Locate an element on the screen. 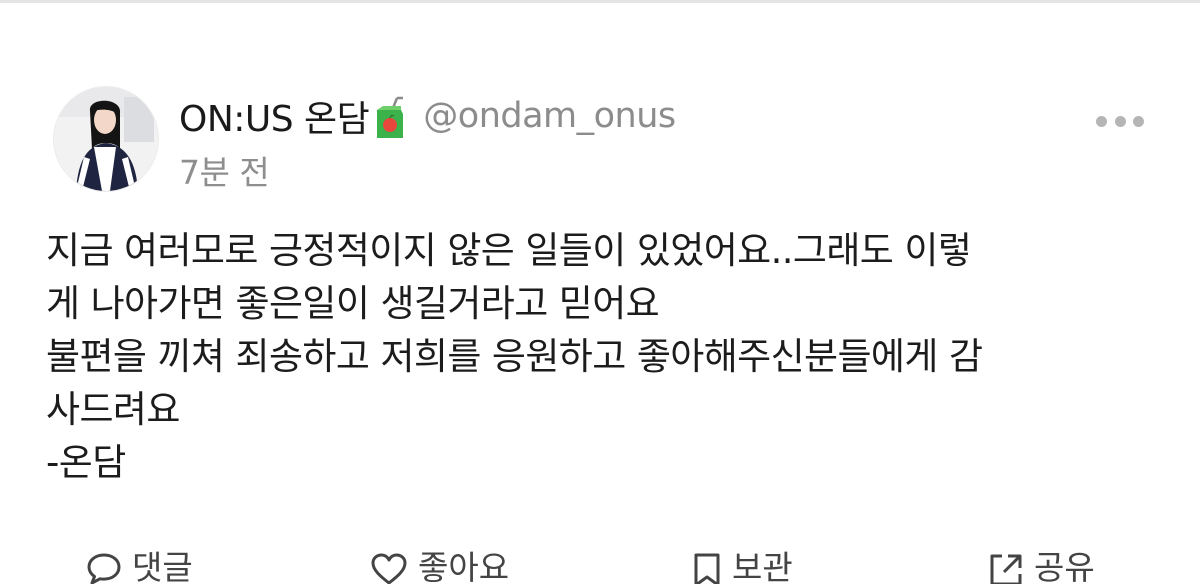 The height and width of the screenshot is (584, 1200). share-label: 공유 is located at coordinates (1064, 566).